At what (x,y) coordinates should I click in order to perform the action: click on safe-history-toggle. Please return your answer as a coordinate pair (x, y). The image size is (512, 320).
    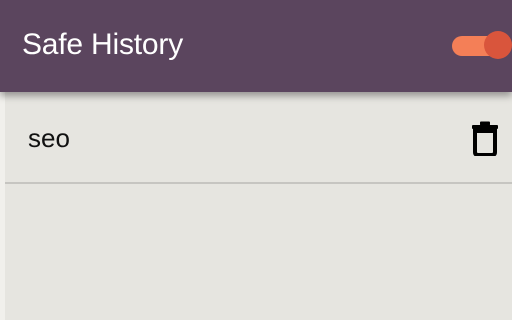
    Looking at the image, I should click on (482, 46).